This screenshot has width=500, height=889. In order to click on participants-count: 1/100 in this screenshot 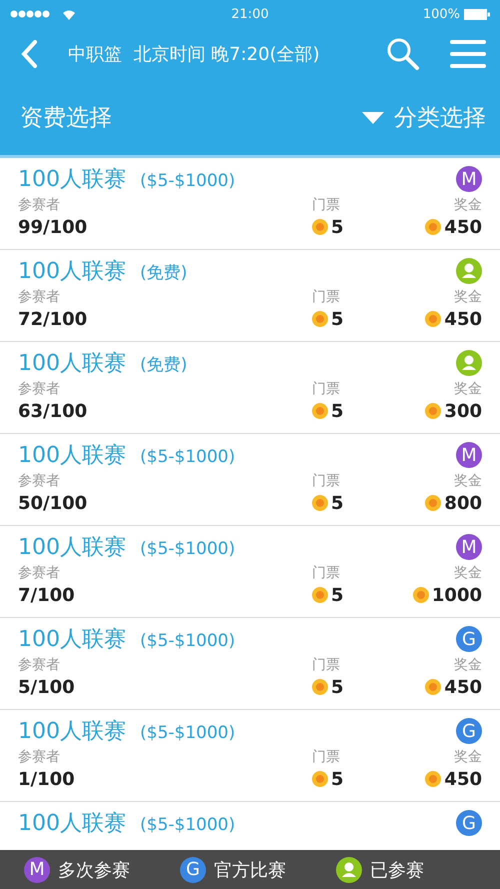, I will do `click(47, 780)`.